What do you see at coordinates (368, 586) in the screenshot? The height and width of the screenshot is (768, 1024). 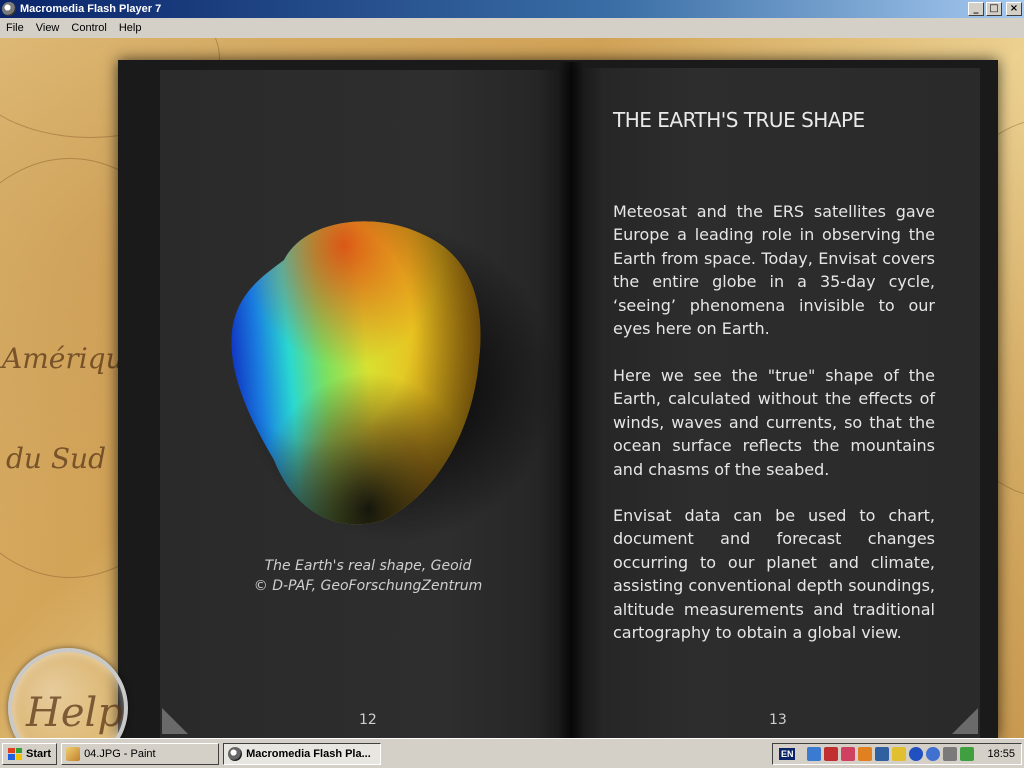 I see `image-caption-credit: © D-PAF, GeoForschungZentrum` at bounding box center [368, 586].